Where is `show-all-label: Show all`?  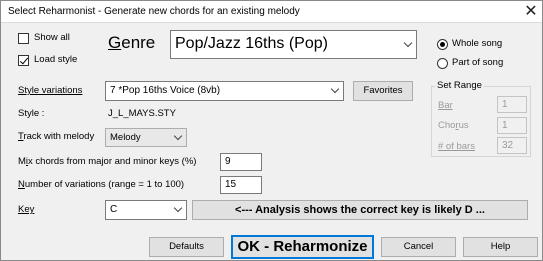
show-all-label: Show all is located at coordinates (52, 37).